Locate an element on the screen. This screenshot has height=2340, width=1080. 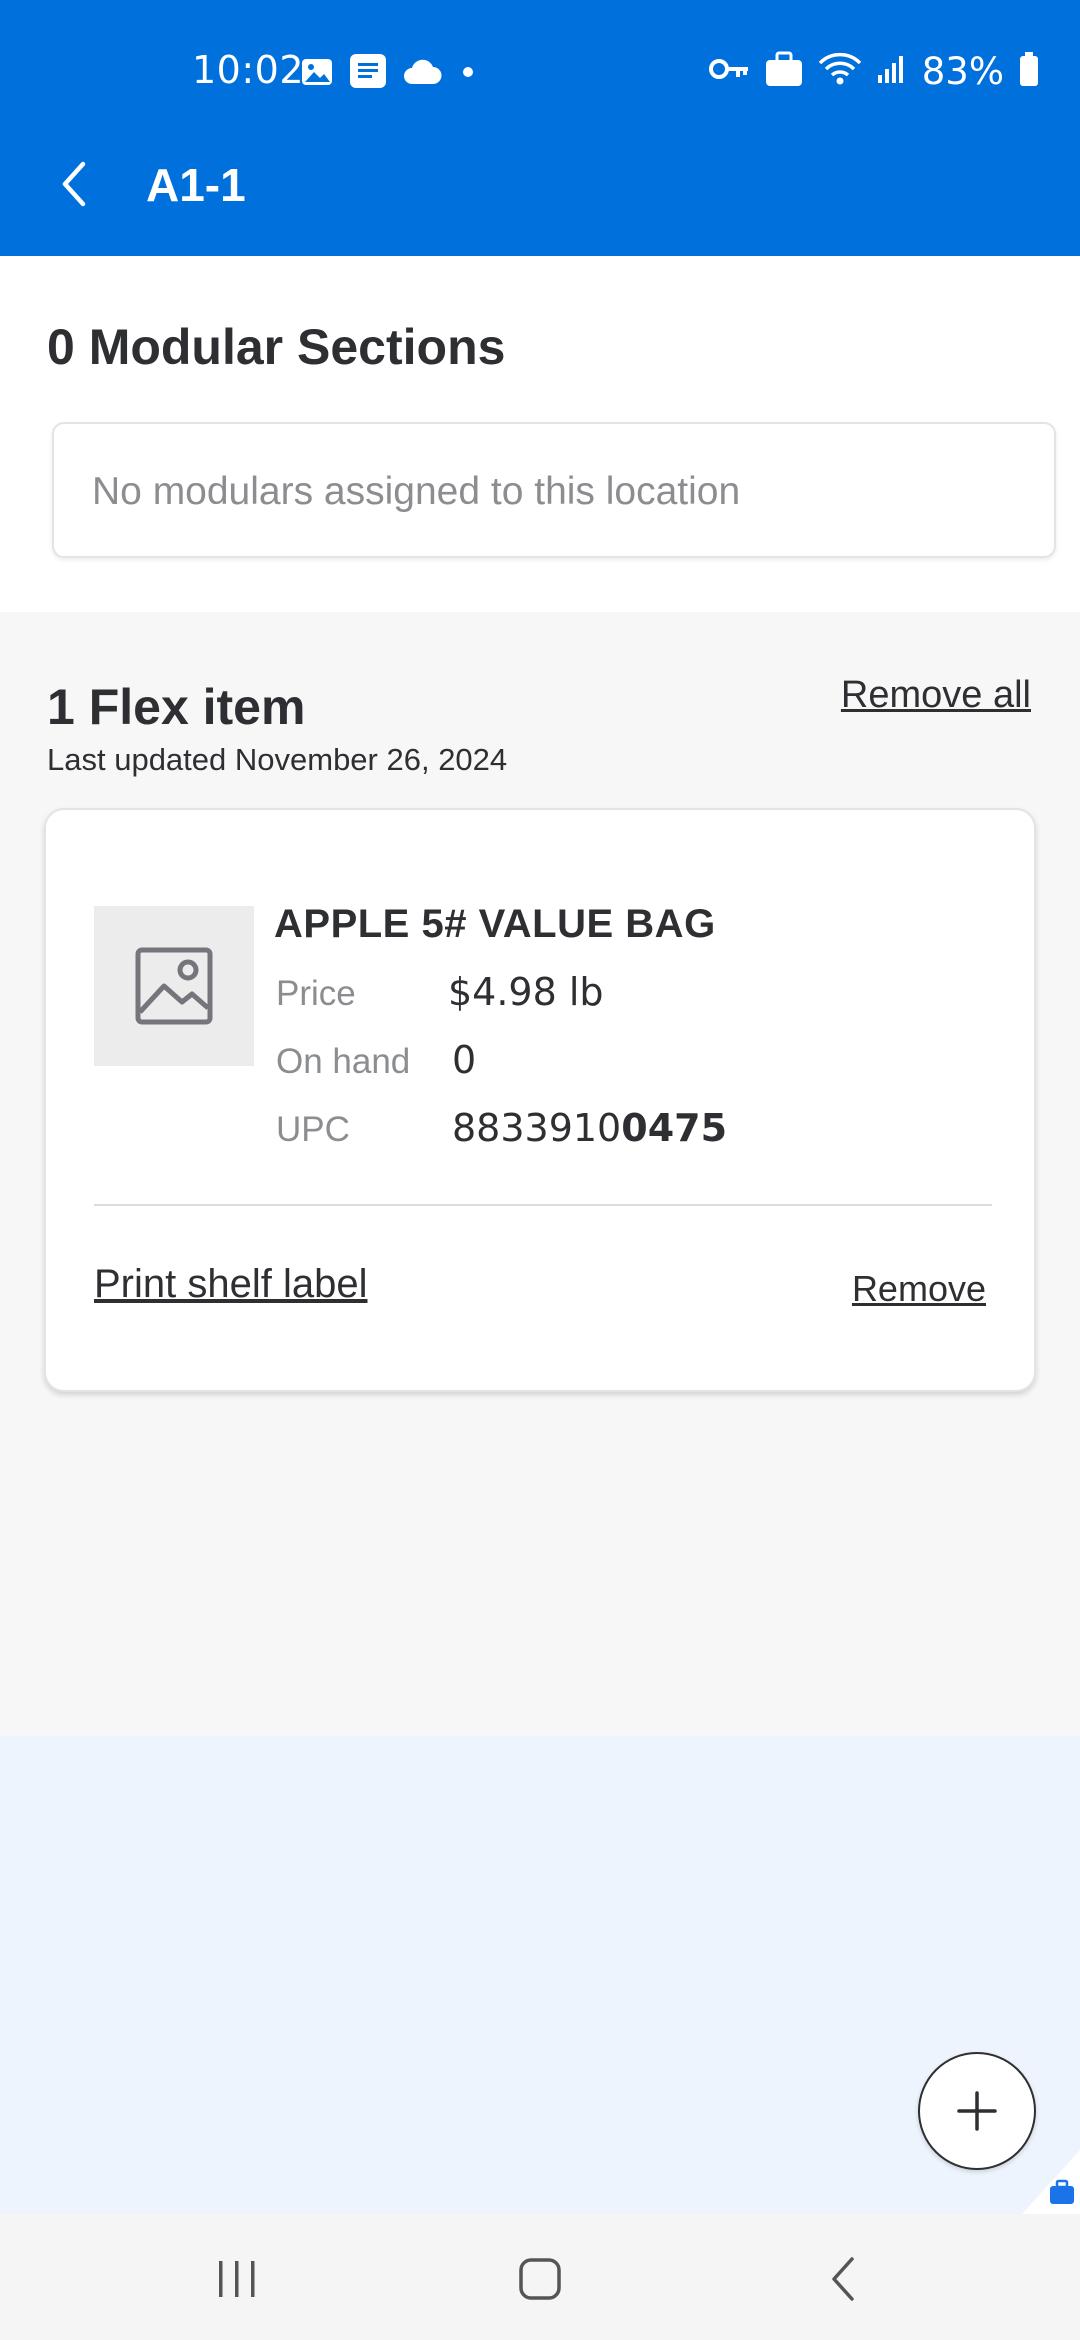
back-icon is located at coordinates (843, 2279).